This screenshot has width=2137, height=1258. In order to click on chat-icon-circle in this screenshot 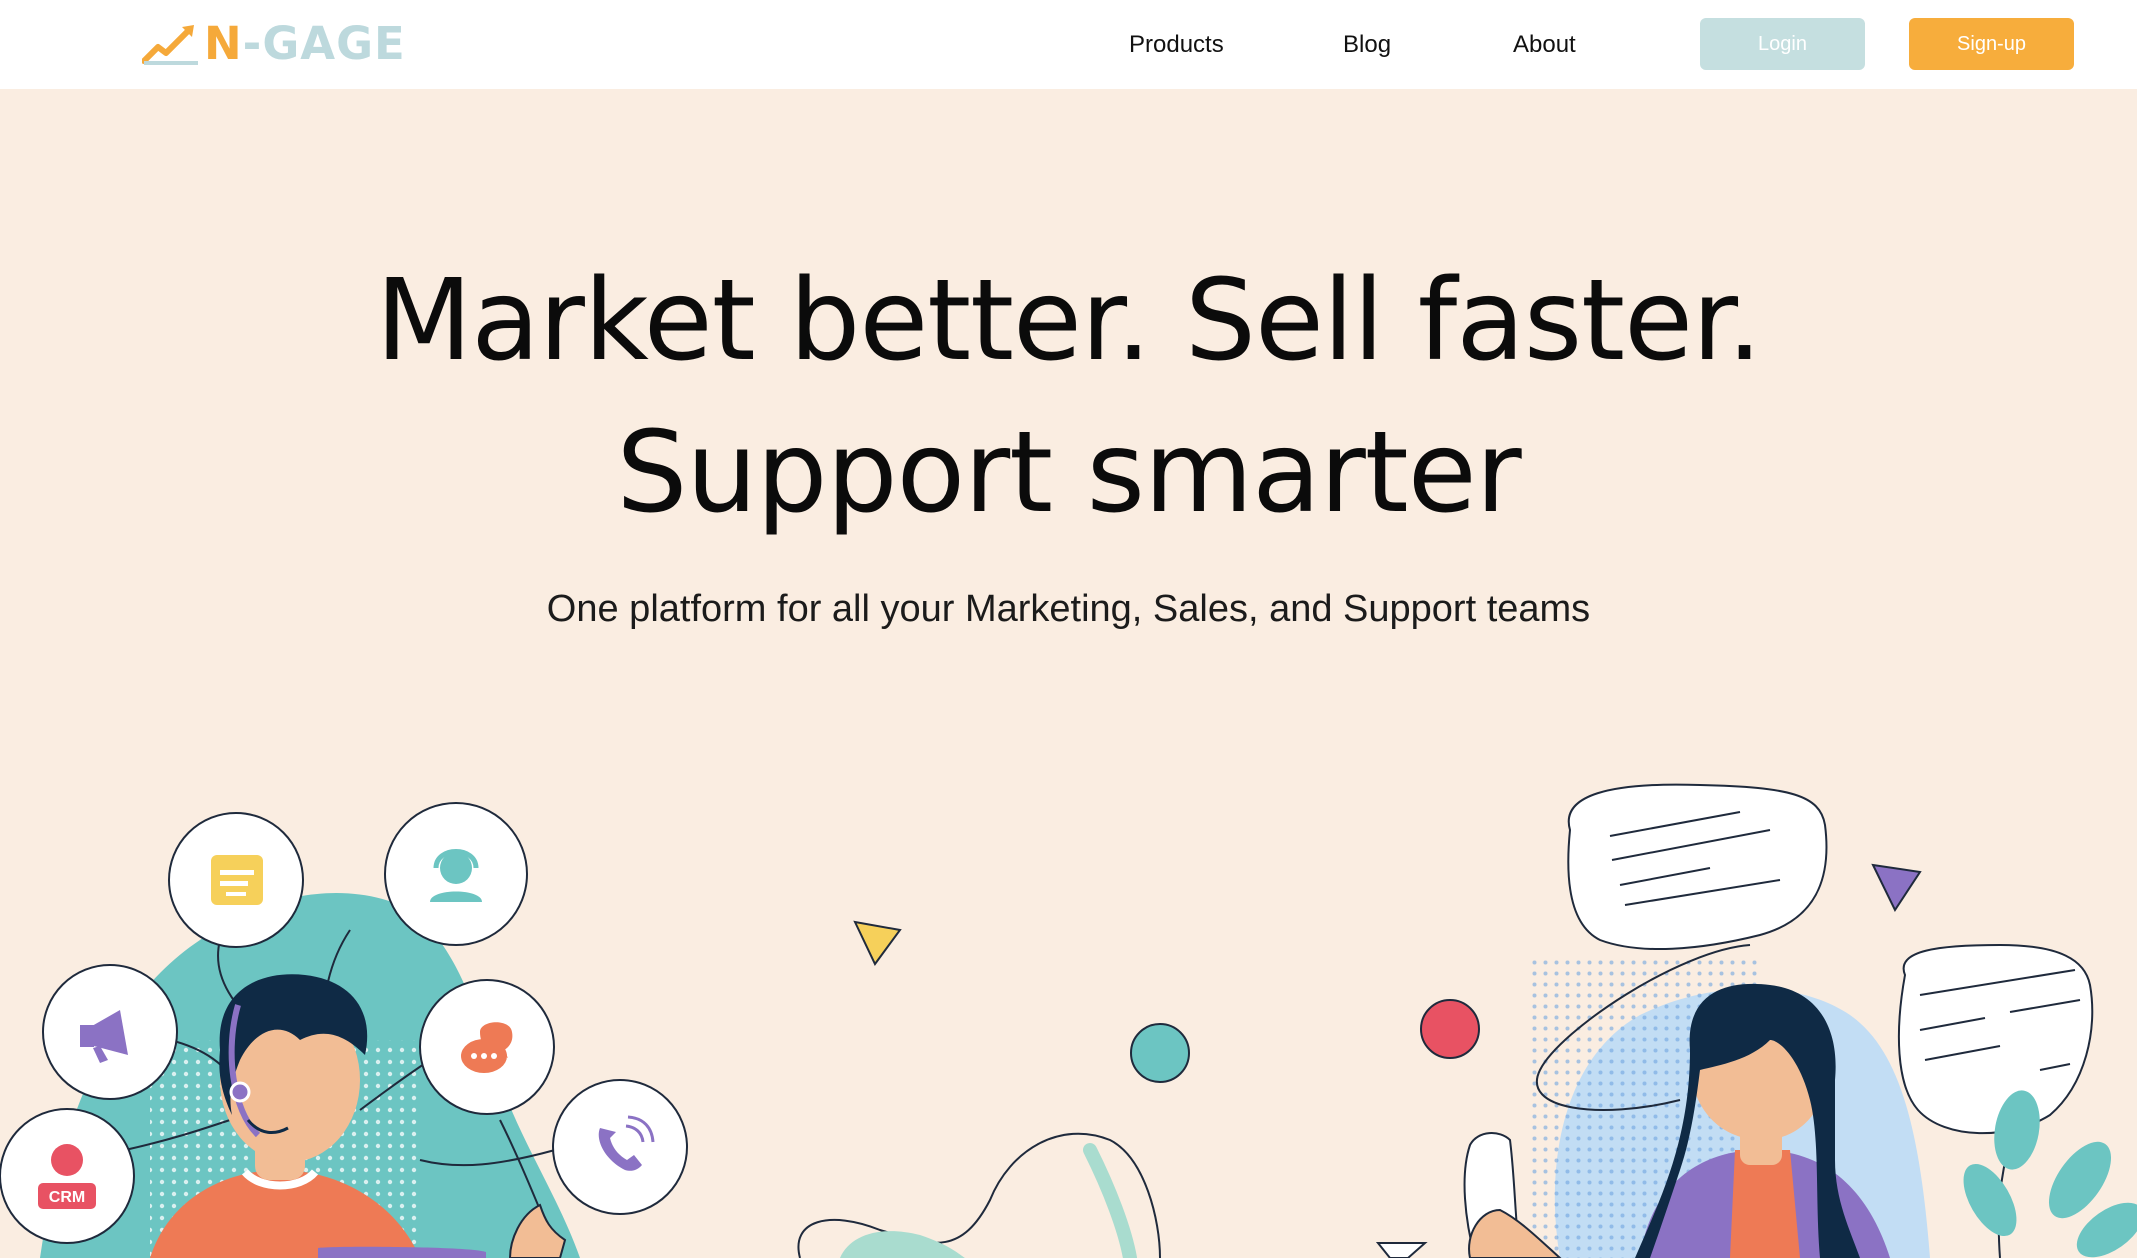, I will do `click(487, 1047)`.